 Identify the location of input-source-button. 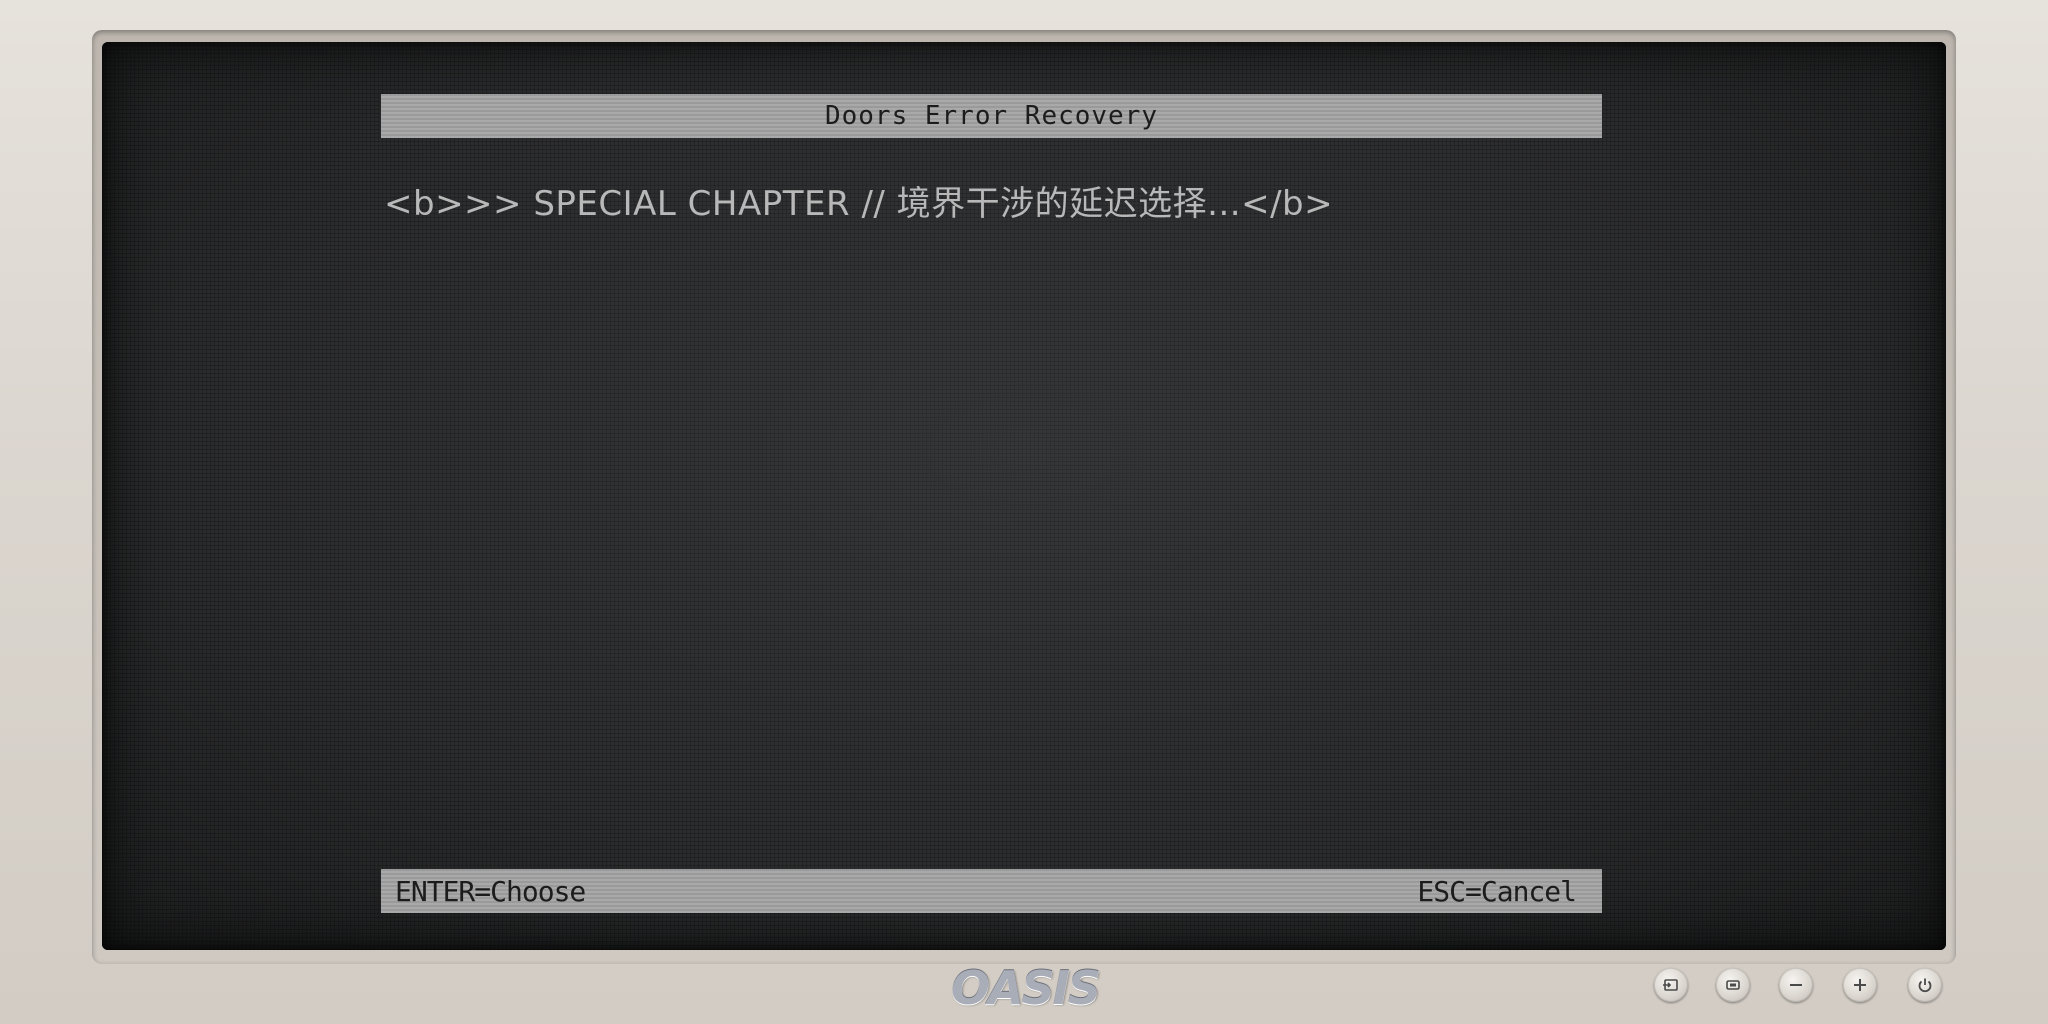
(1671, 985).